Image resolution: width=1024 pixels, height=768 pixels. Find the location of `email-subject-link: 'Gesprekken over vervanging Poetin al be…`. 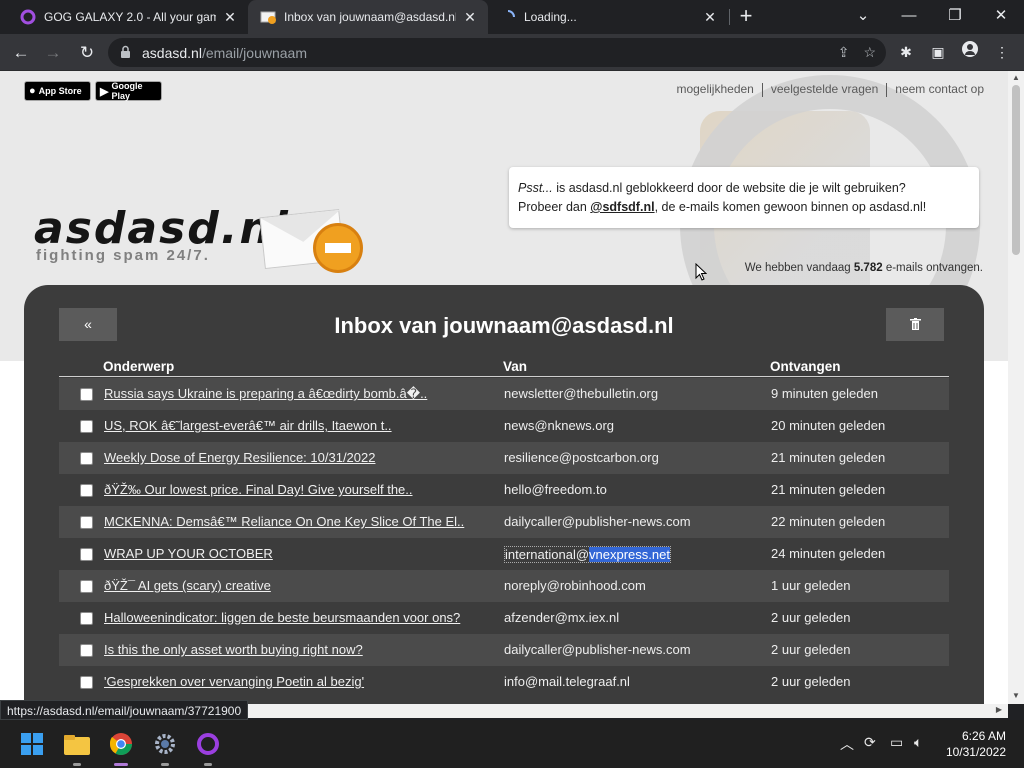

email-subject-link: 'Gesprekken over vervanging Poetin al be… is located at coordinates (234, 681).